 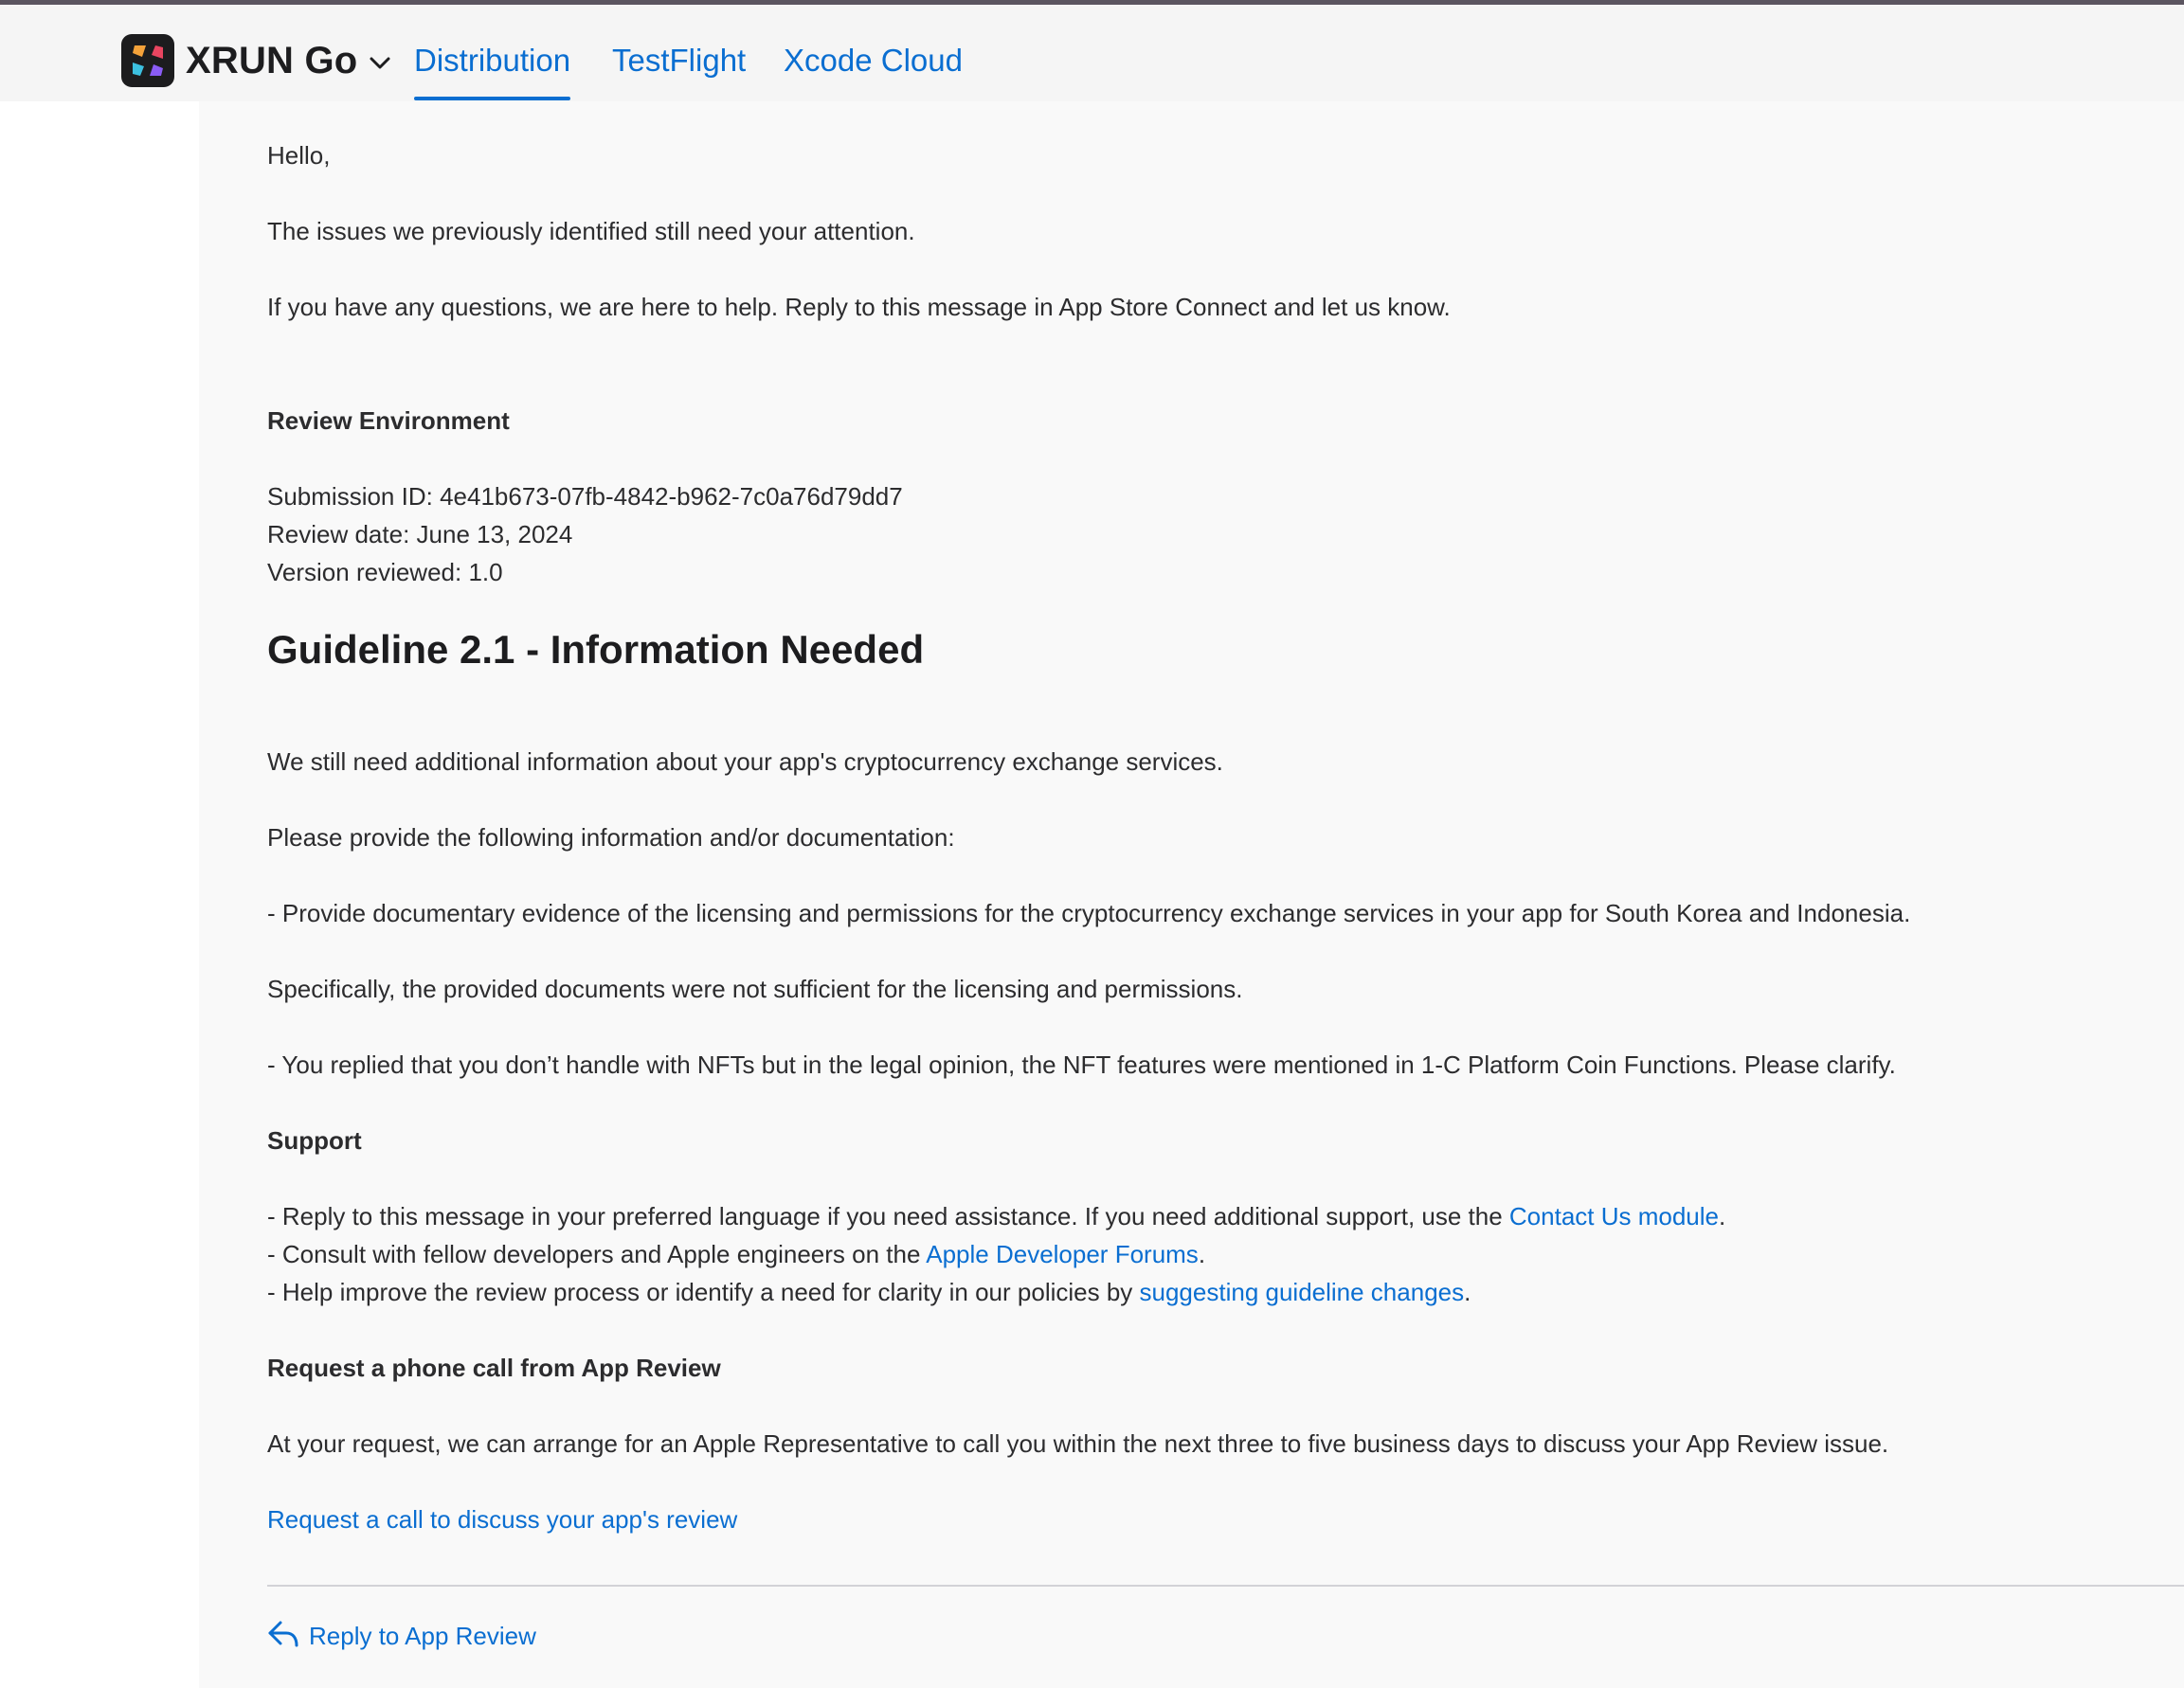 I want to click on tab-testflight: TestFlight, so click(x=679, y=61).